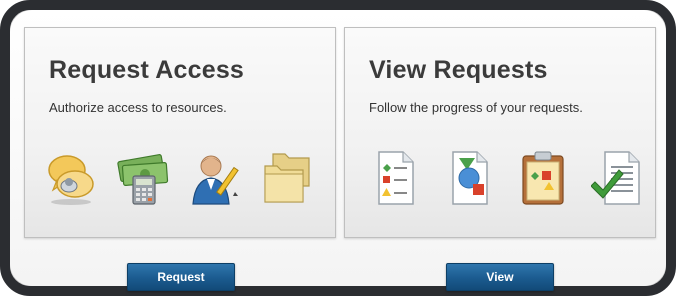 The image size is (676, 296). I want to click on clipboard-icon, so click(543, 178).